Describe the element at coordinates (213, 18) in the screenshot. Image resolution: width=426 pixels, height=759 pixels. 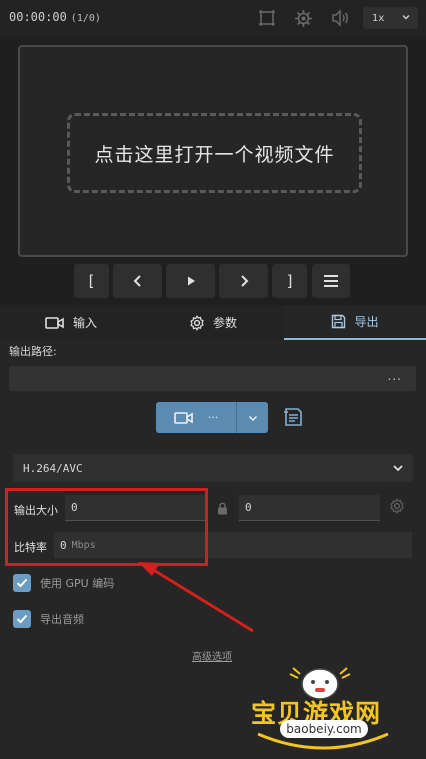
I see `top-bar: 00:00:00 (1/0) 1x` at that location.